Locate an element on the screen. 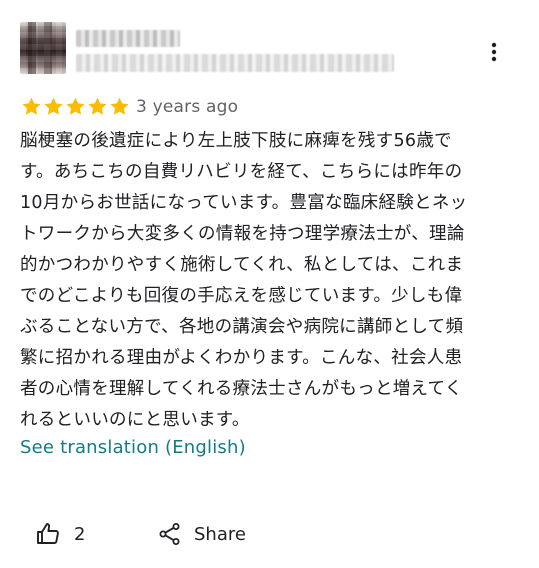 This screenshot has width=539, height=568. star-rating is located at coordinates (75, 107).